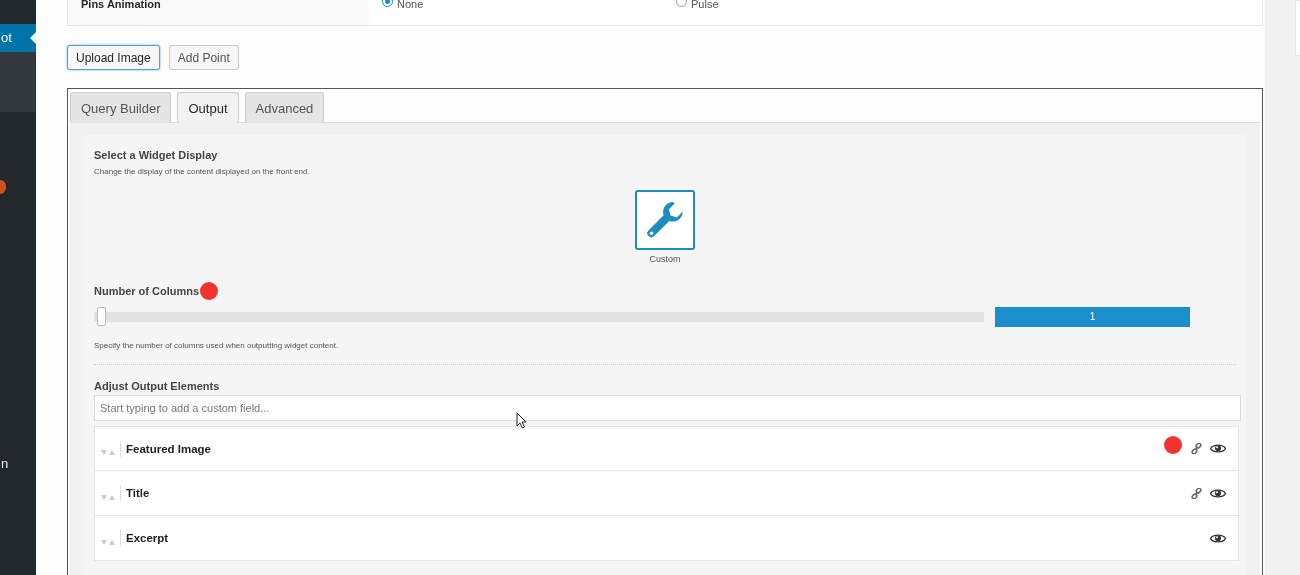 Image resolution: width=1300 pixels, height=575 pixels. What do you see at coordinates (147, 291) in the screenshot?
I see `field-label: Number of Columns` at bounding box center [147, 291].